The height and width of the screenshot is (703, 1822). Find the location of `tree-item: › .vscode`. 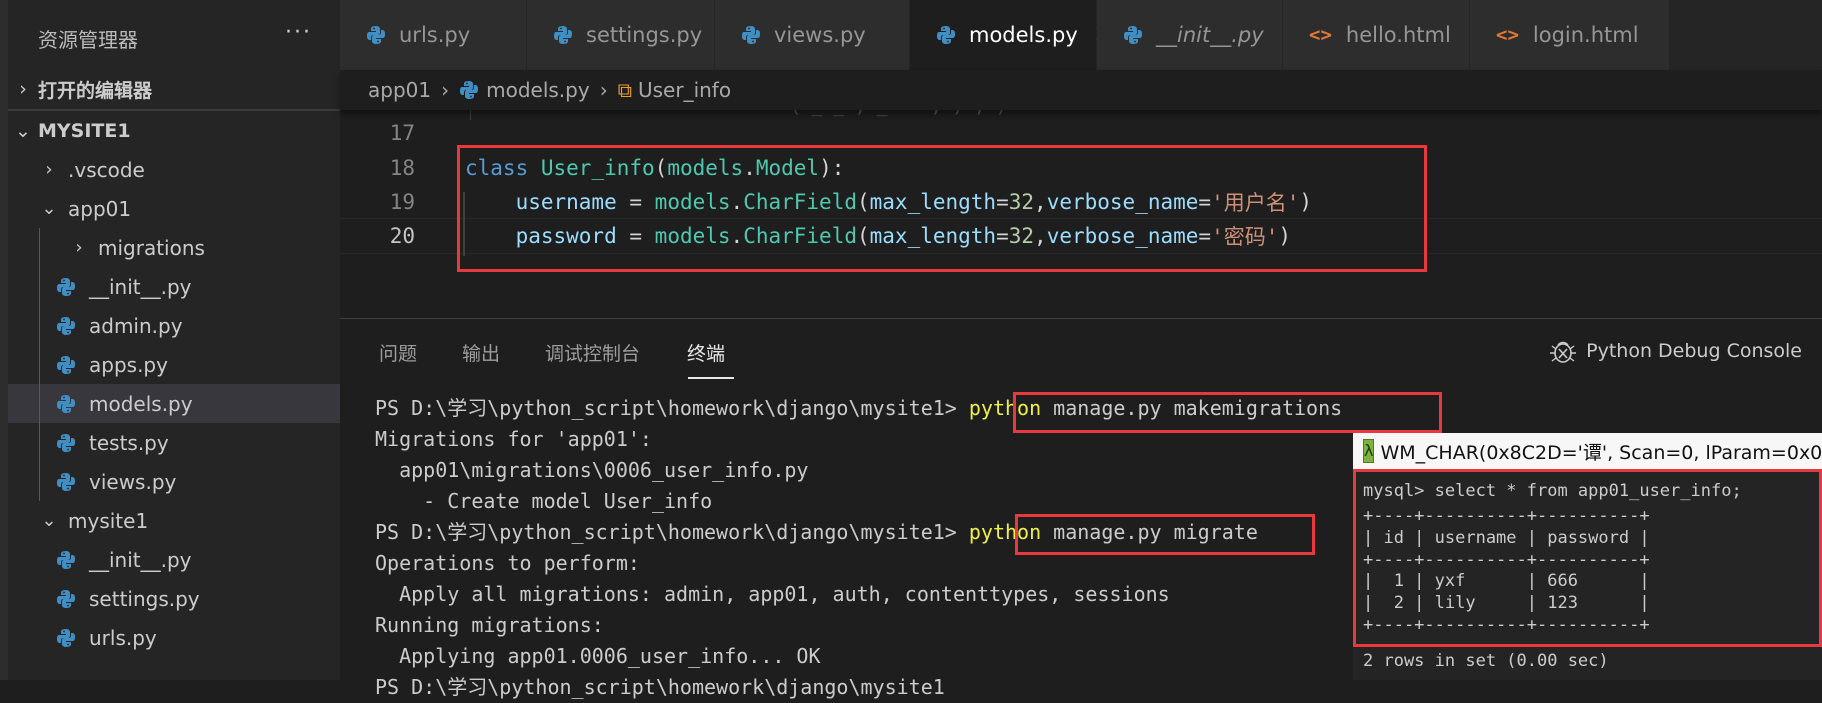

tree-item: › .vscode is located at coordinates (174, 169).